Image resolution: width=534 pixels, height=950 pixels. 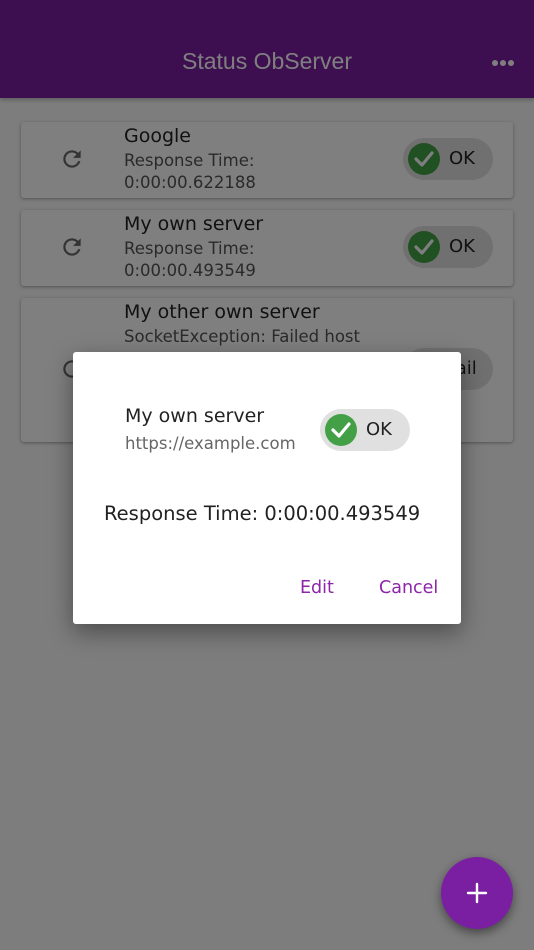 What do you see at coordinates (379, 429) in the screenshot?
I see `dialog-status-label: OK` at bounding box center [379, 429].